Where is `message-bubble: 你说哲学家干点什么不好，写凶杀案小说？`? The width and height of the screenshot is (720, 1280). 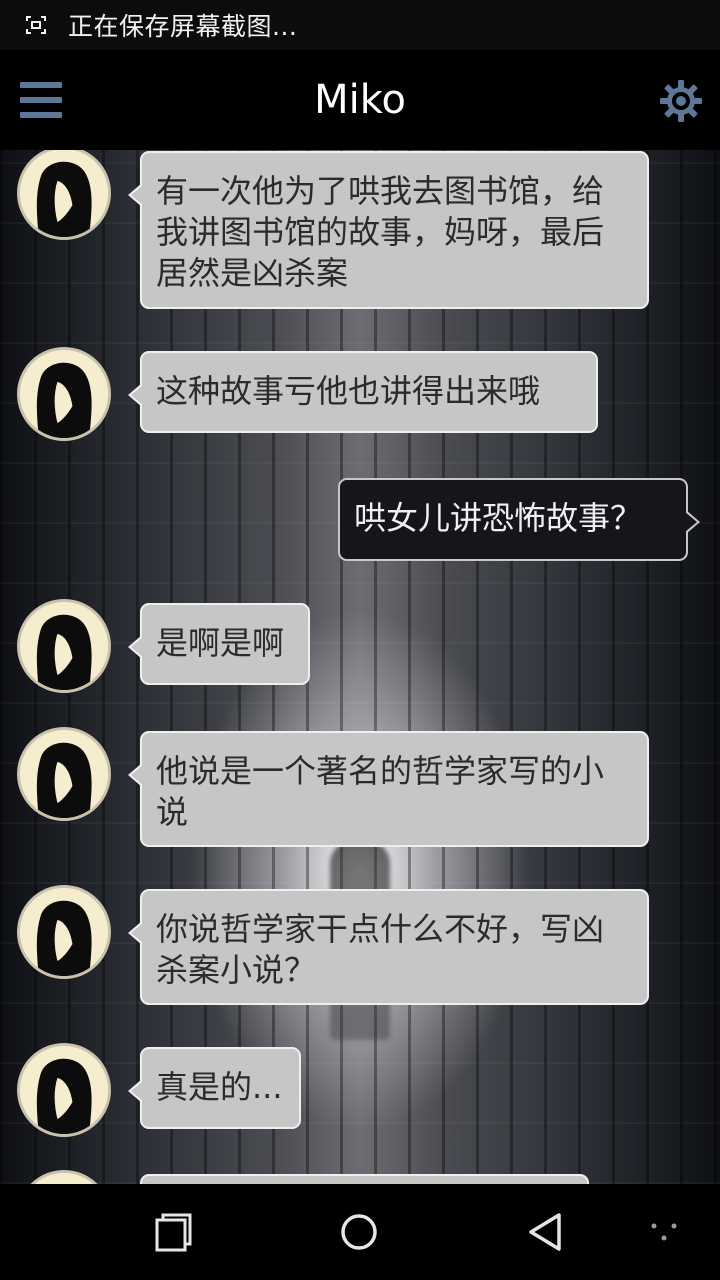
message-bubble: 你说哲学家干点什么不好，写凶杀案小说？ is located at coordinates (388, 947).